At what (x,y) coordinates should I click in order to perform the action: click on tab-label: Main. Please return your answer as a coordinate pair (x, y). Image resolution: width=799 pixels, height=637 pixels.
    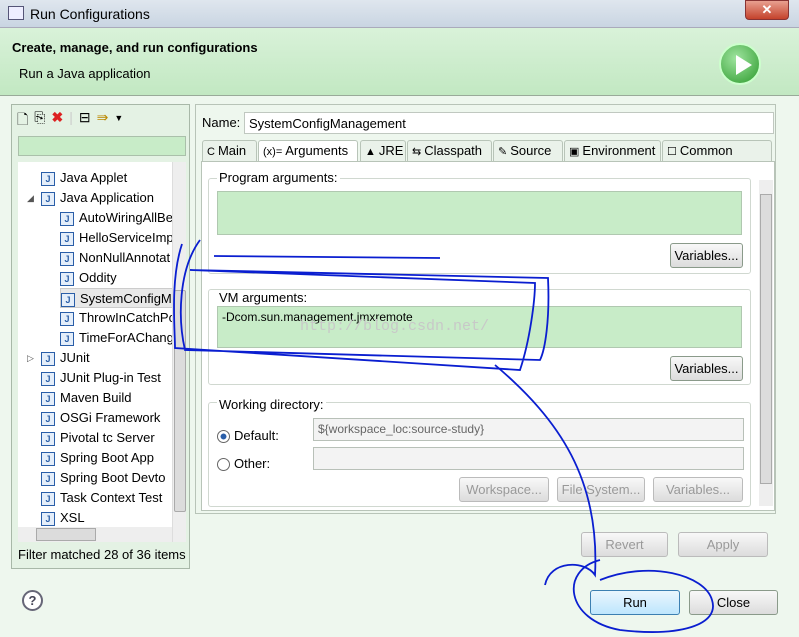
    Looking at the image, I should click on (232, 150).